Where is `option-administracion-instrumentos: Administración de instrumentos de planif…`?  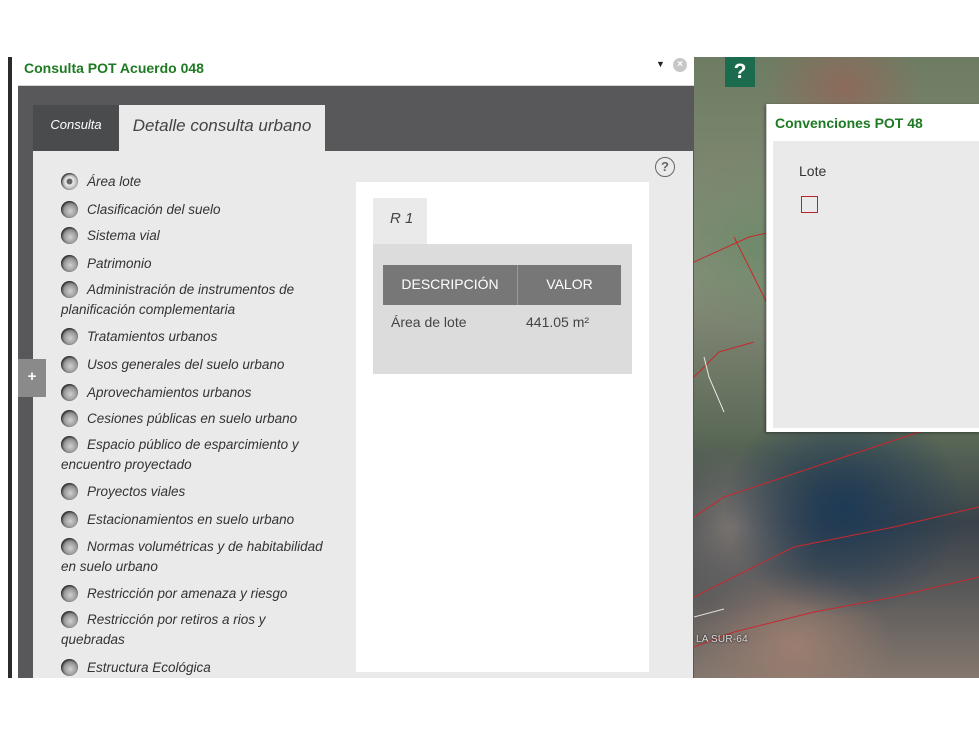
option-administracion-instrumentos: Administración de instrumentos de planif… is located at coordinates (192, 300).